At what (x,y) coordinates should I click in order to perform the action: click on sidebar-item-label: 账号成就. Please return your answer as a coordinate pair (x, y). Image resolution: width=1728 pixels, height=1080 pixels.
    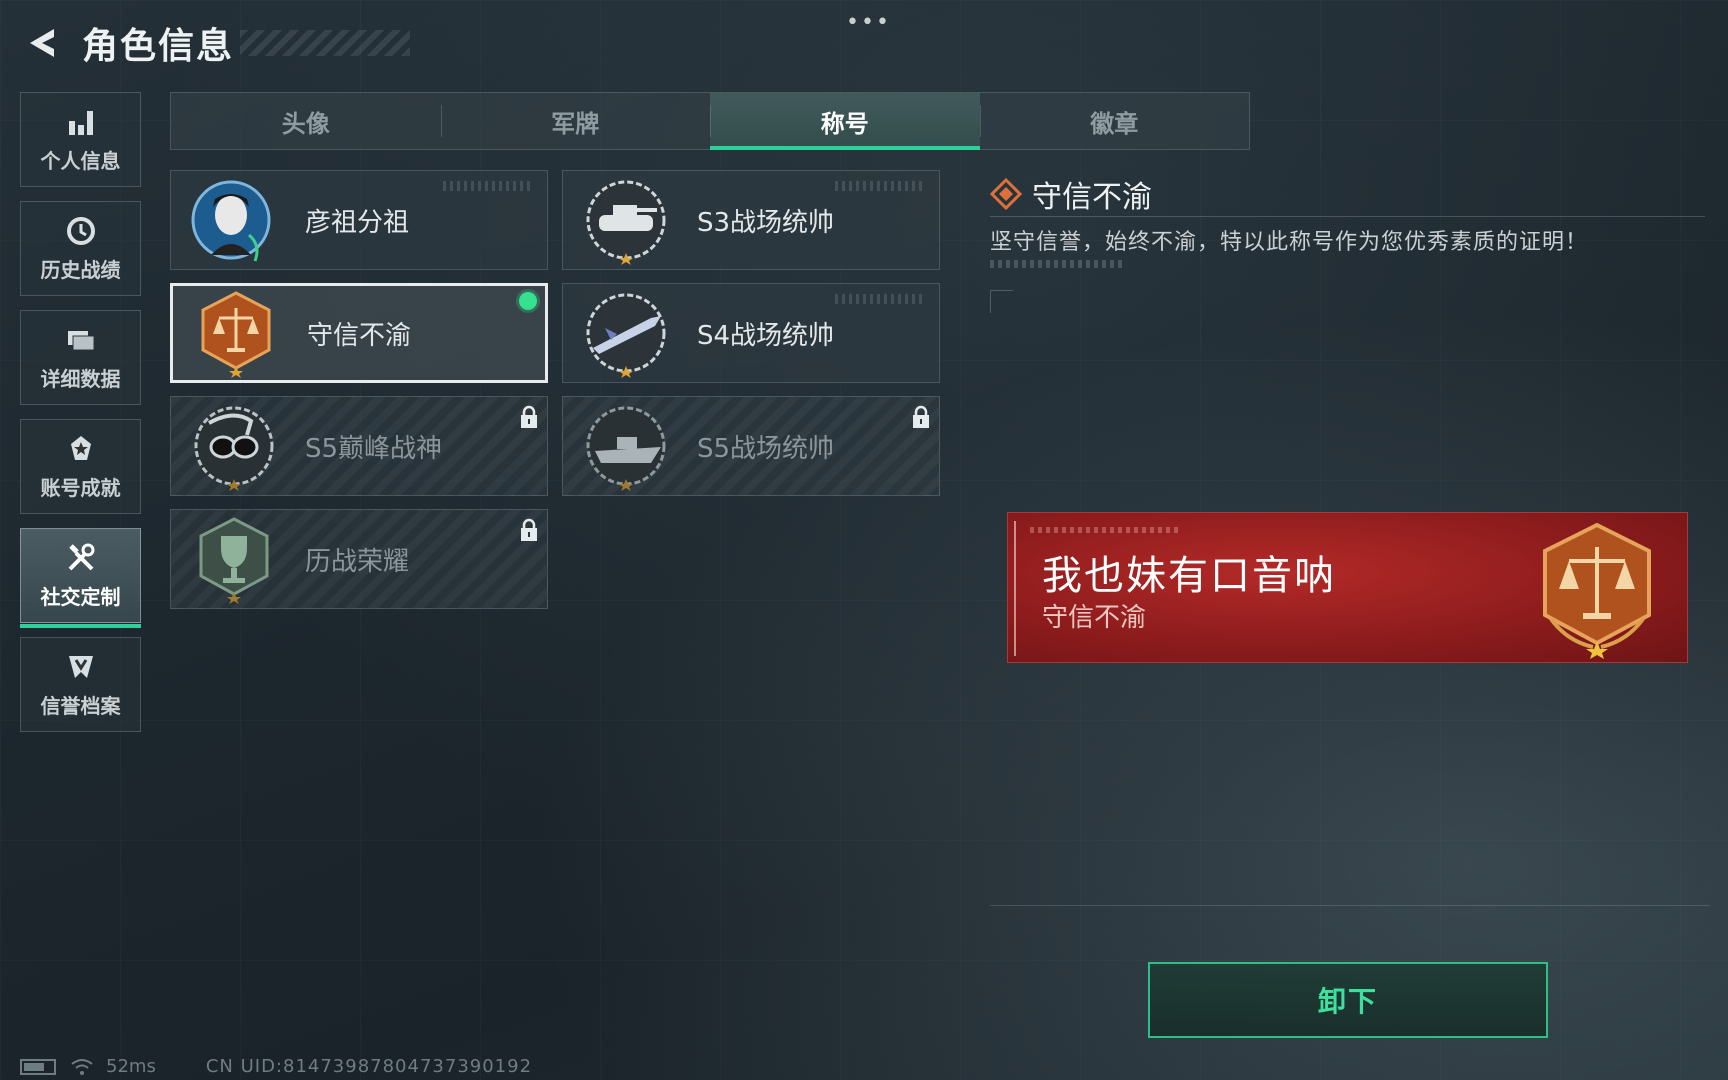
    Looking at the image, I should click on (80, 488).